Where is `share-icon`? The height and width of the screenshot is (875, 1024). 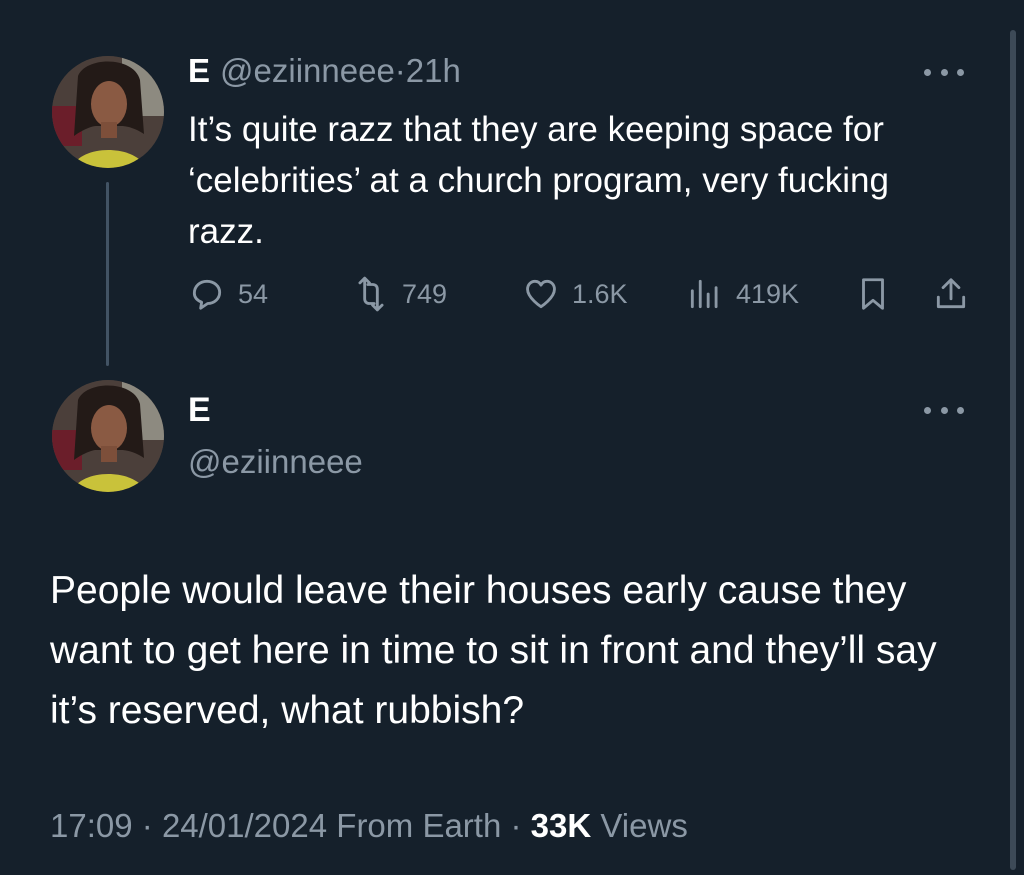
share-icon is located at coordinates (951, 293).